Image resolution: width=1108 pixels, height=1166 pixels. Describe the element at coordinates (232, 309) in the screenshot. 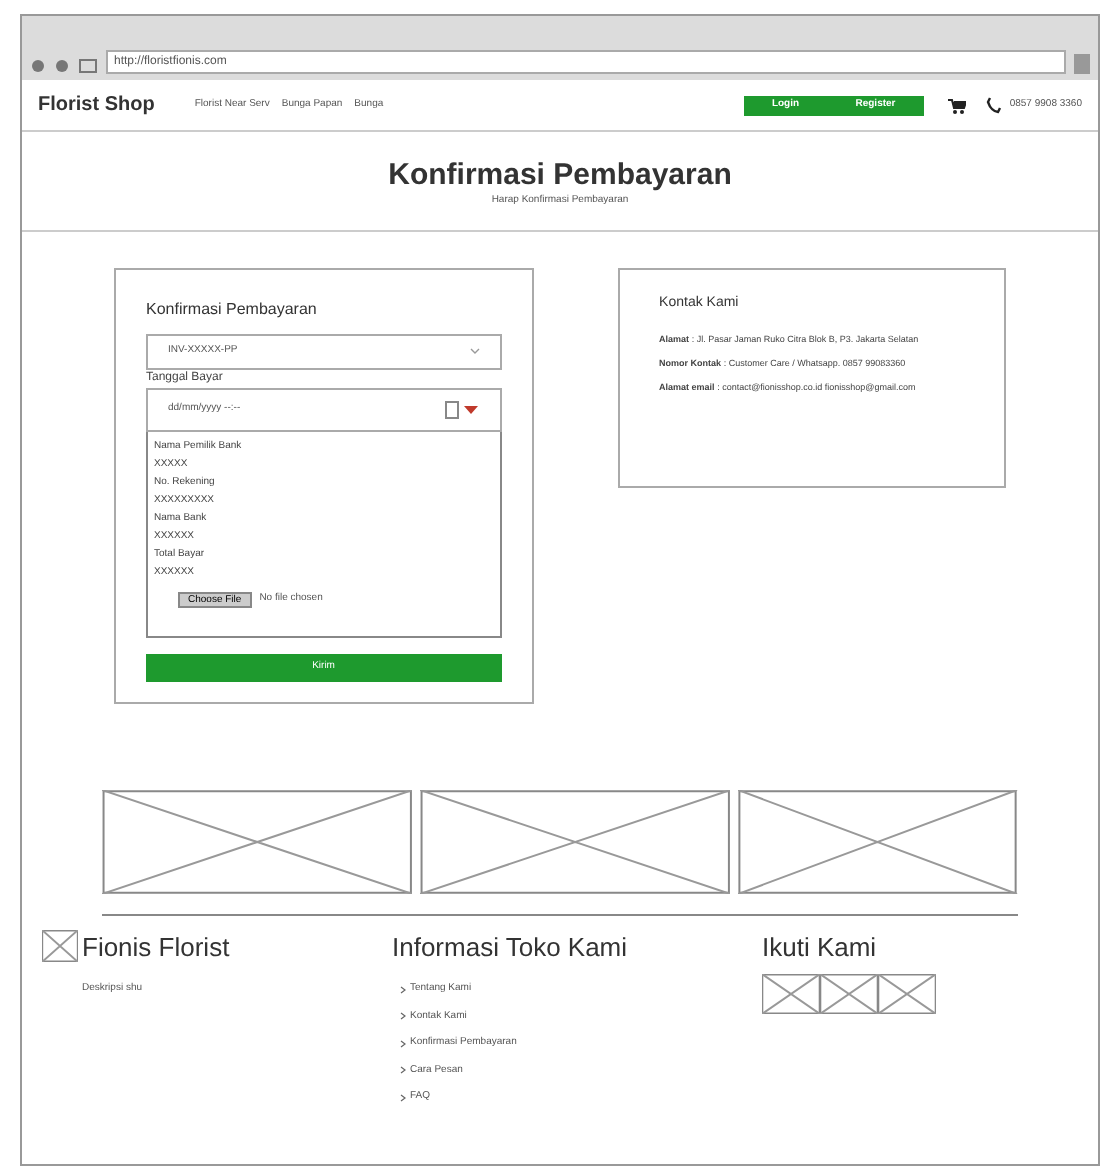

I see `form-title: Konfirmasi Pembayaran` at that location.